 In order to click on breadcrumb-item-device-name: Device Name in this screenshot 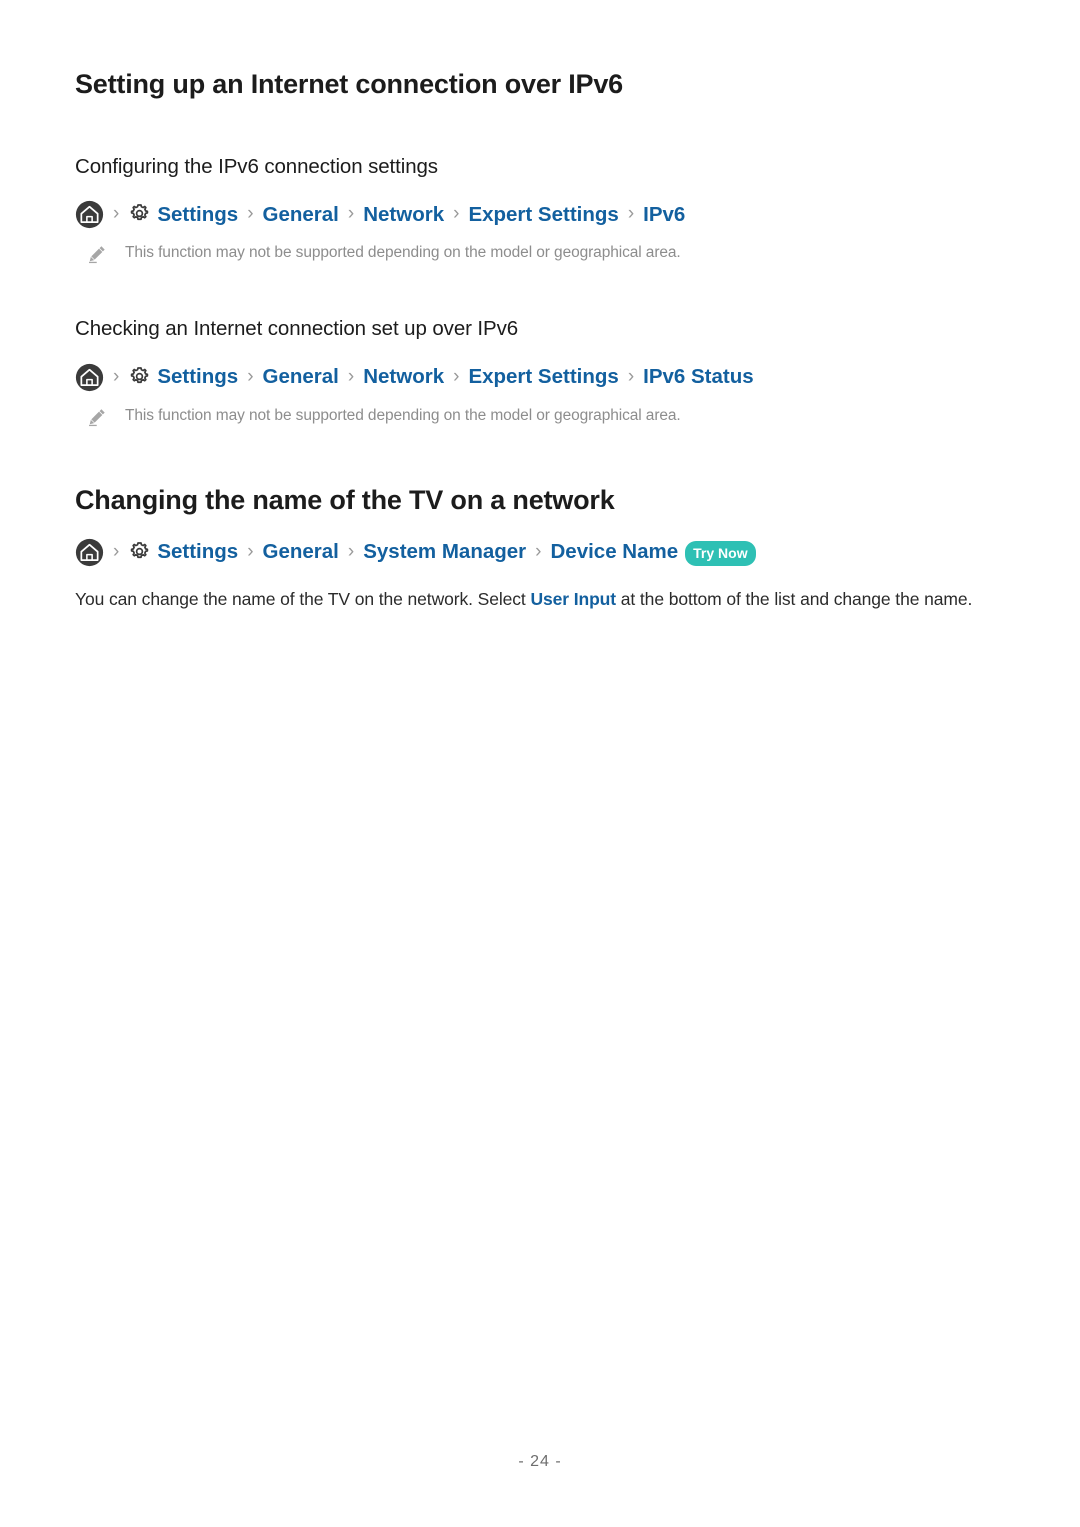, I will do `click(614, 552)`.